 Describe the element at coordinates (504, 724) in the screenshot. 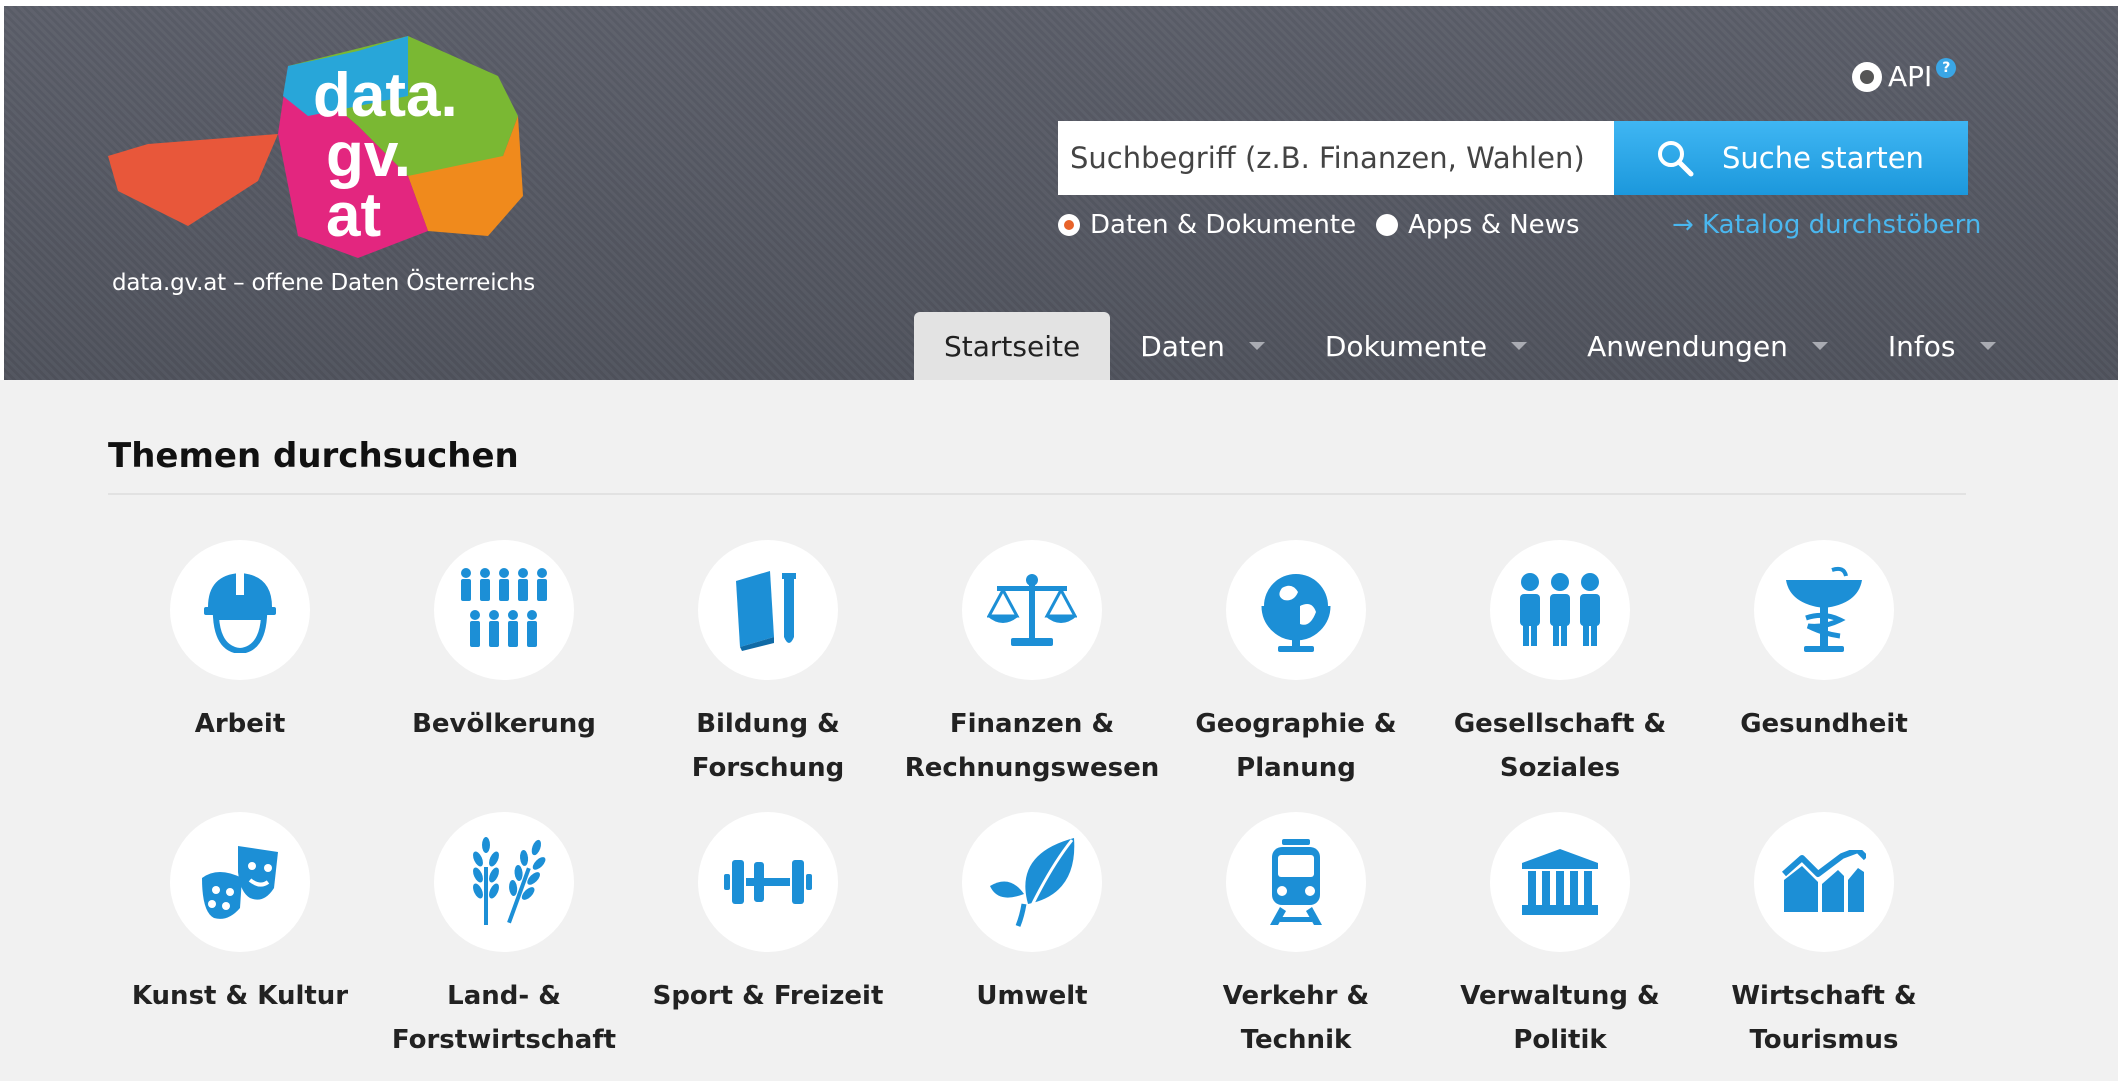

I see `topic-label: Bevölkerung` at that location.